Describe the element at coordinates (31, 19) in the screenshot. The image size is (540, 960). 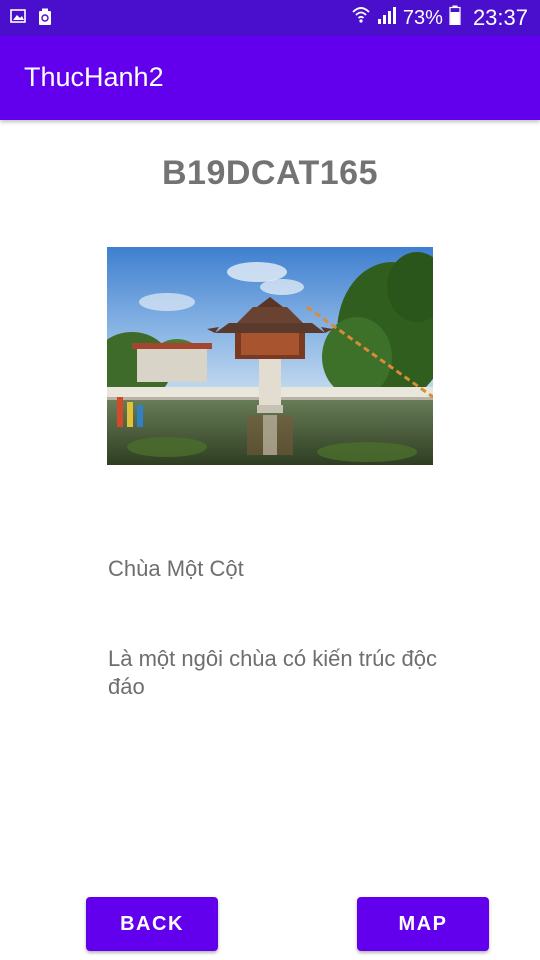
I see `notification-icons` at that location.